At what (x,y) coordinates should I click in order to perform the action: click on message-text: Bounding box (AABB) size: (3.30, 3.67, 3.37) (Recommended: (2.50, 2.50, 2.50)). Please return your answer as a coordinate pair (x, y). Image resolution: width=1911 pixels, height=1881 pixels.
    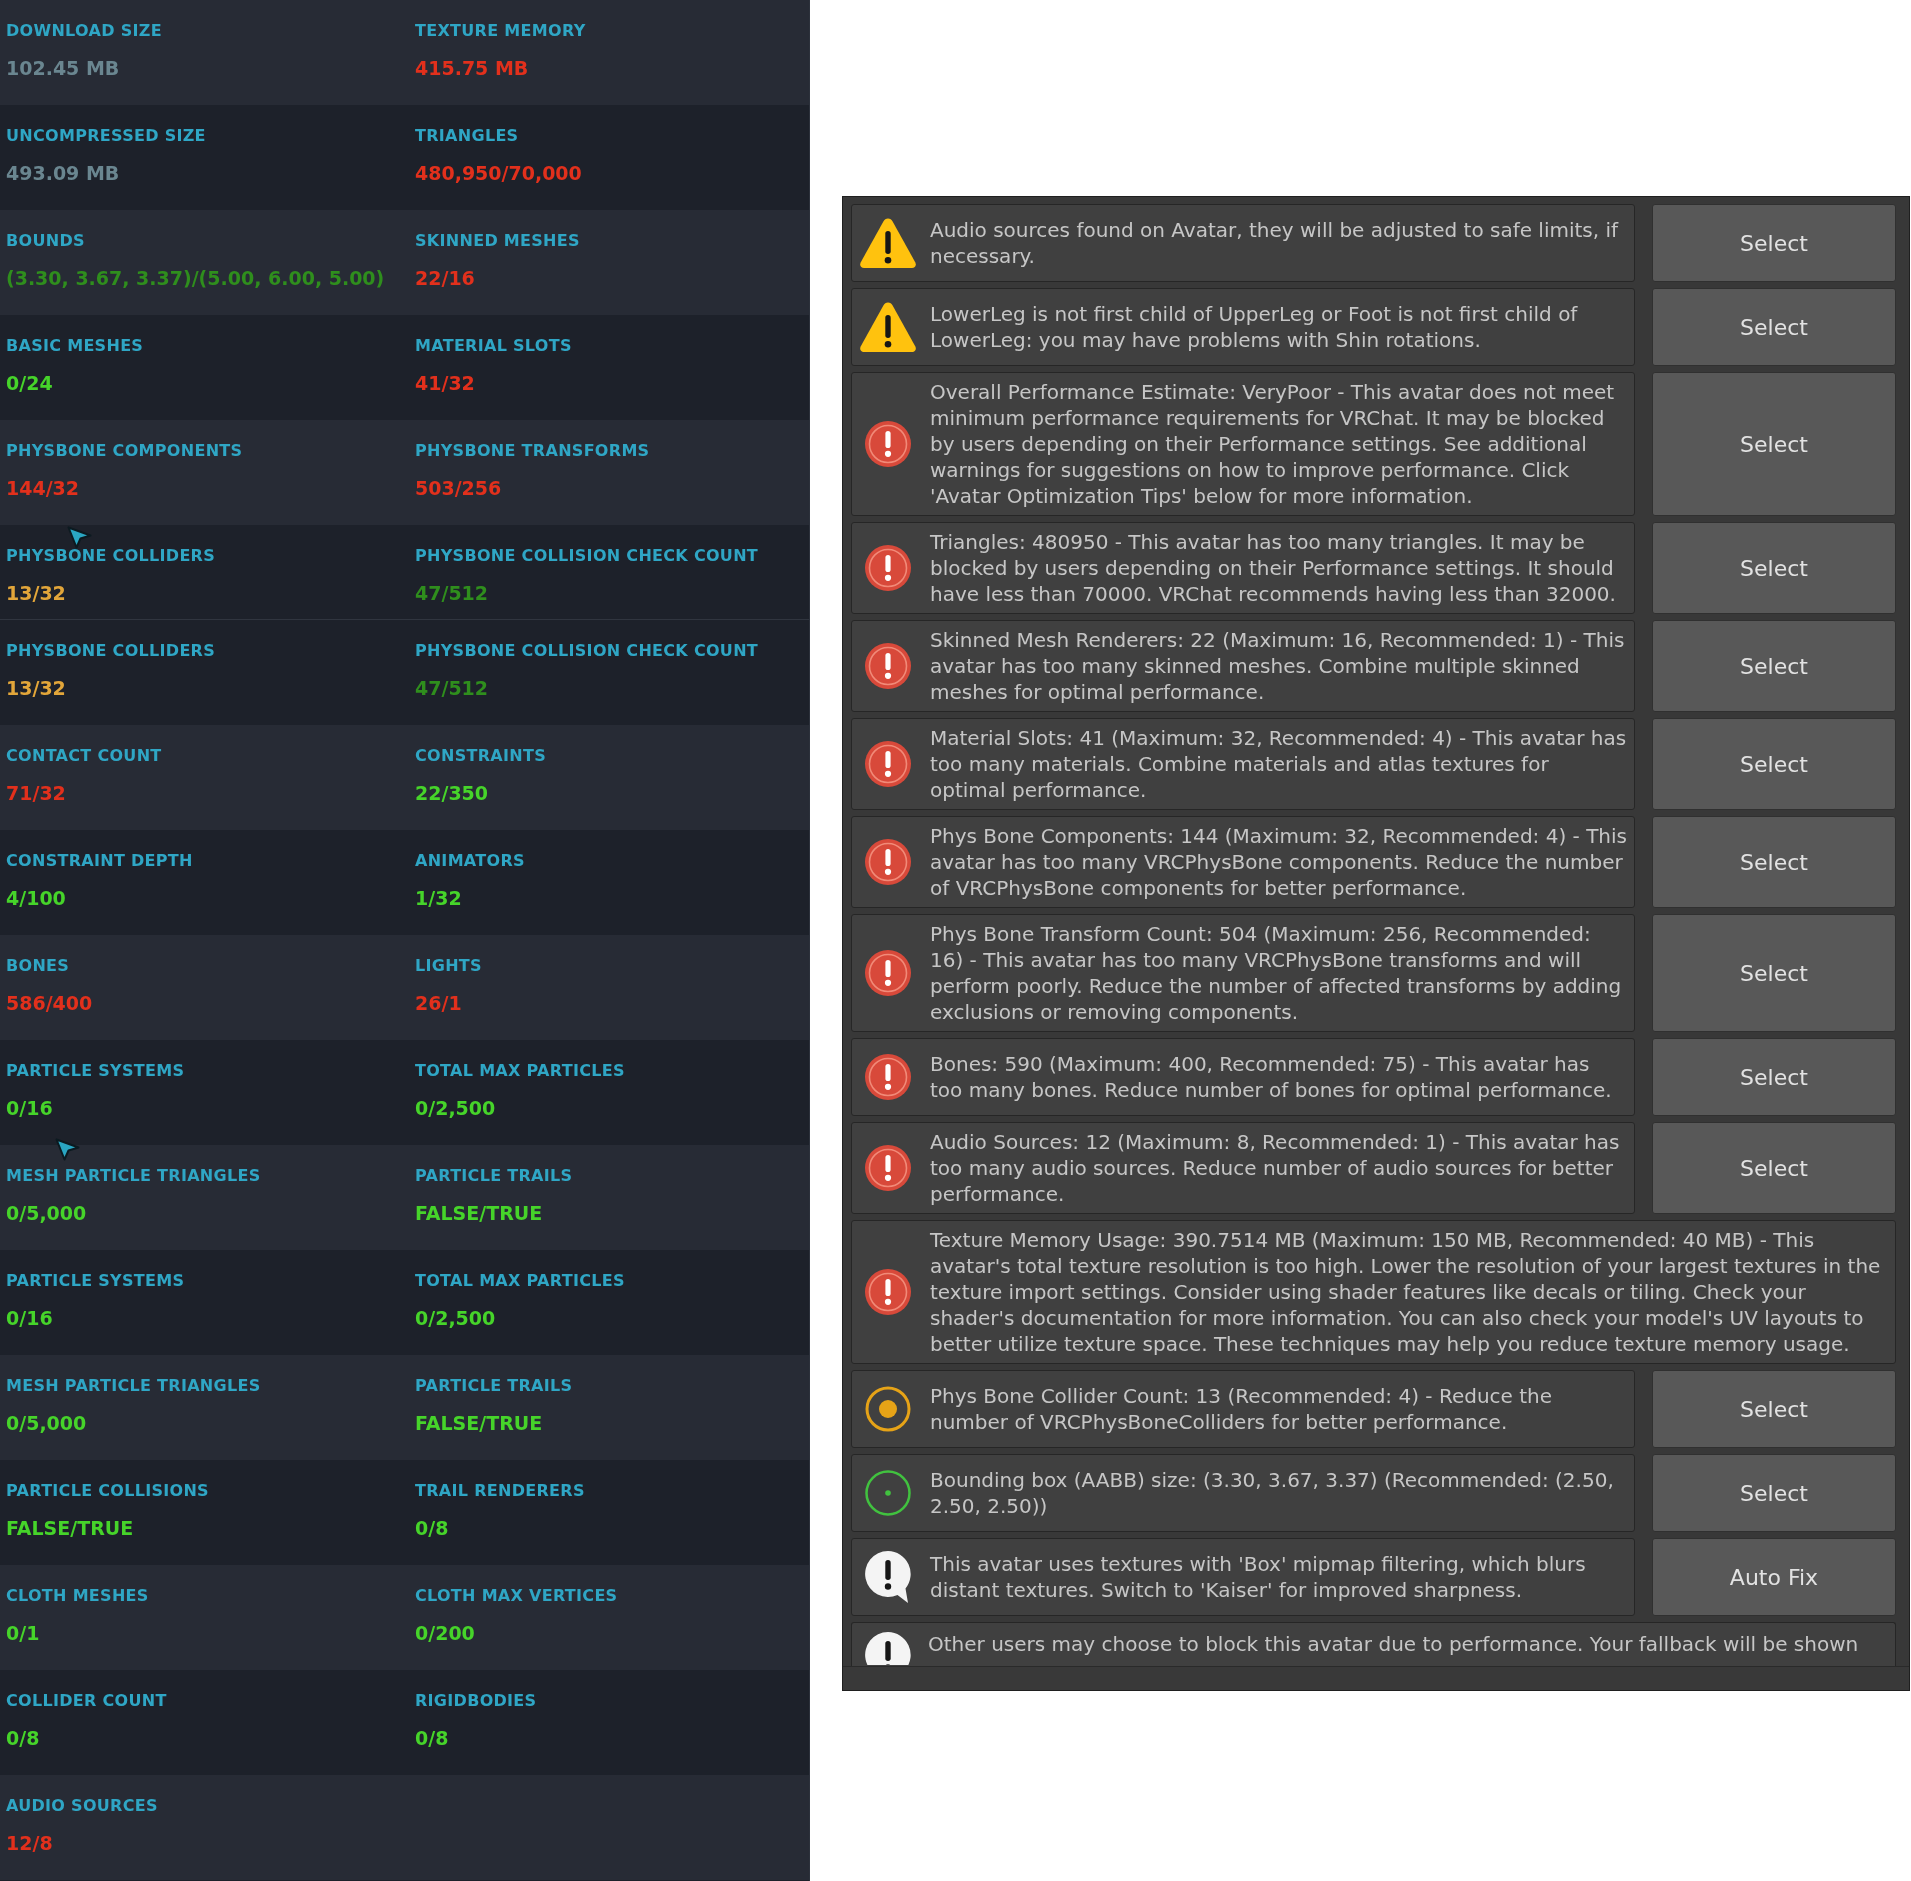
    Looking at the image, I should click on (1272, 1493).